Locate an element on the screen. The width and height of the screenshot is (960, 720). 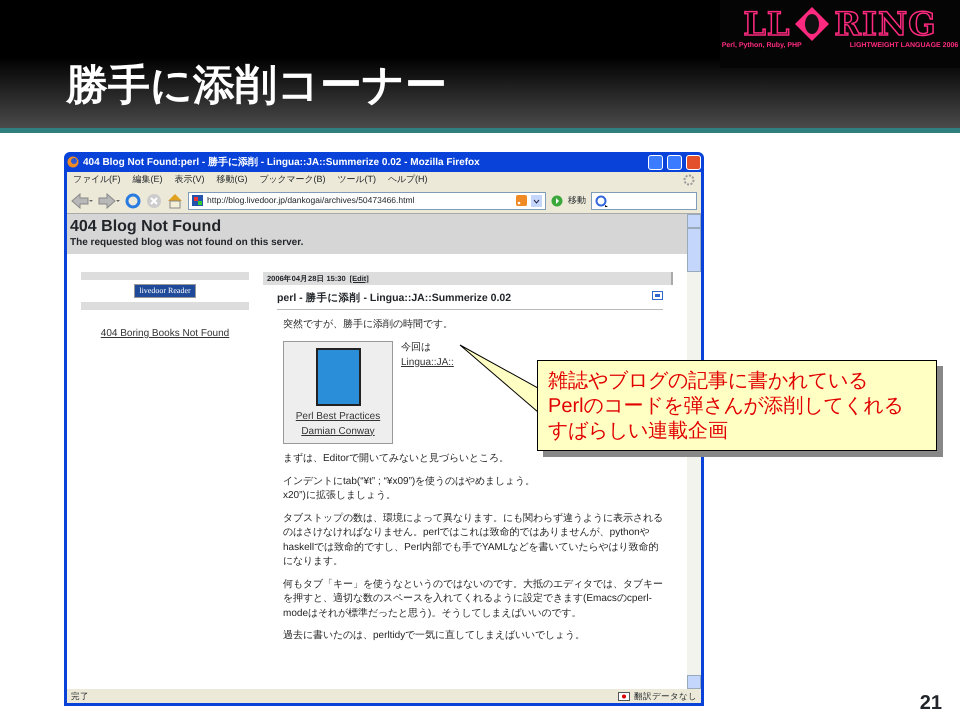
paragraph: まずは、Editorで開いてみないと見づらいところ。 is located at coordinates (396, 459).